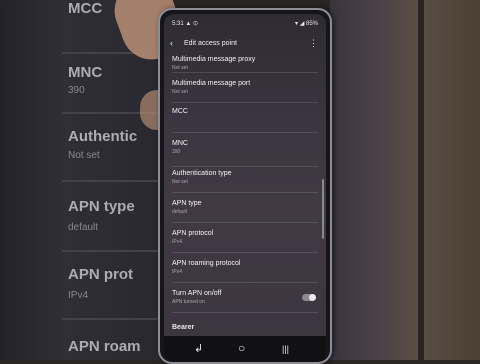 The width and height of the screenshot is (480, 364). Describe the element at coordinates (245, 301) in the screenshot. I see `list-item-apn-toggle: Turn APN on/off APN turned on` at that location.